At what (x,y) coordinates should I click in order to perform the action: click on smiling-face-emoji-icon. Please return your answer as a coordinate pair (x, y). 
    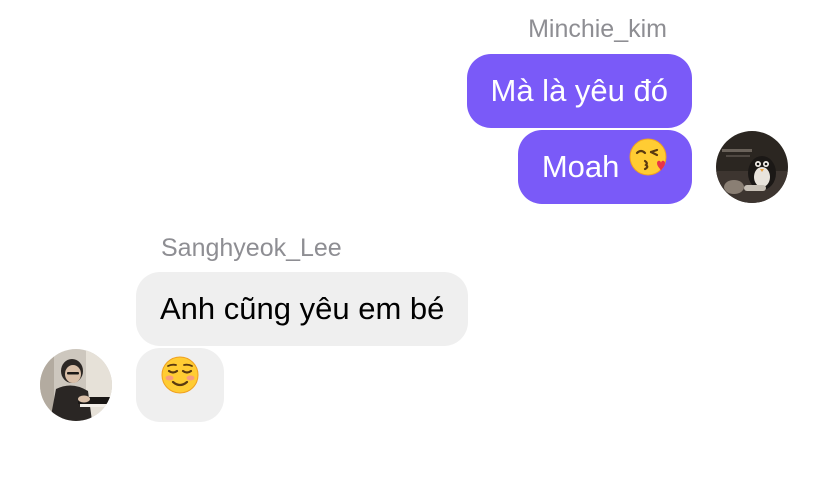
    Looking at the image, I should click on (180, 385).